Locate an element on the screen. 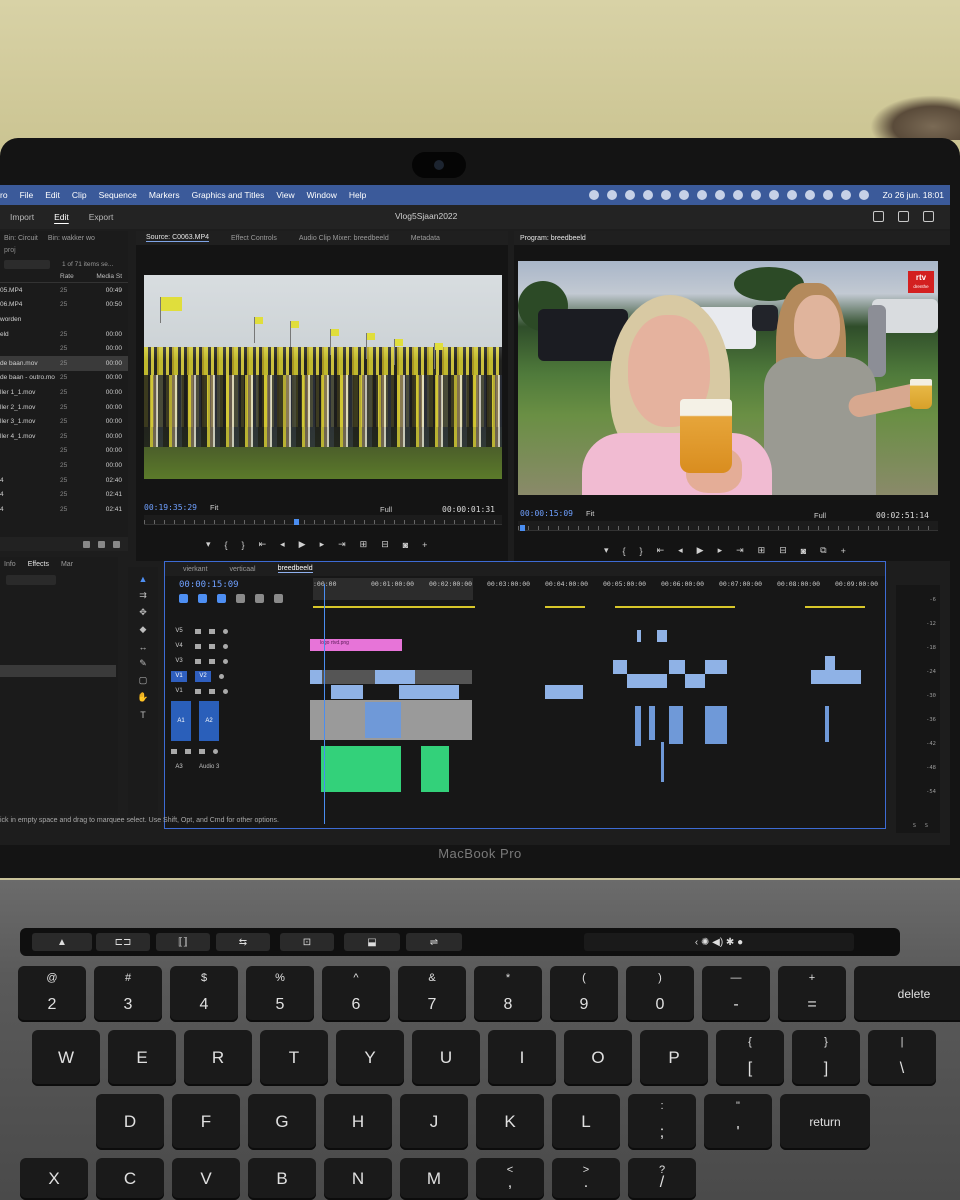 Image resolution: width=960 pixels, height=1200 pixels. key-number: ) 0 is located at coordinates (660, 994).